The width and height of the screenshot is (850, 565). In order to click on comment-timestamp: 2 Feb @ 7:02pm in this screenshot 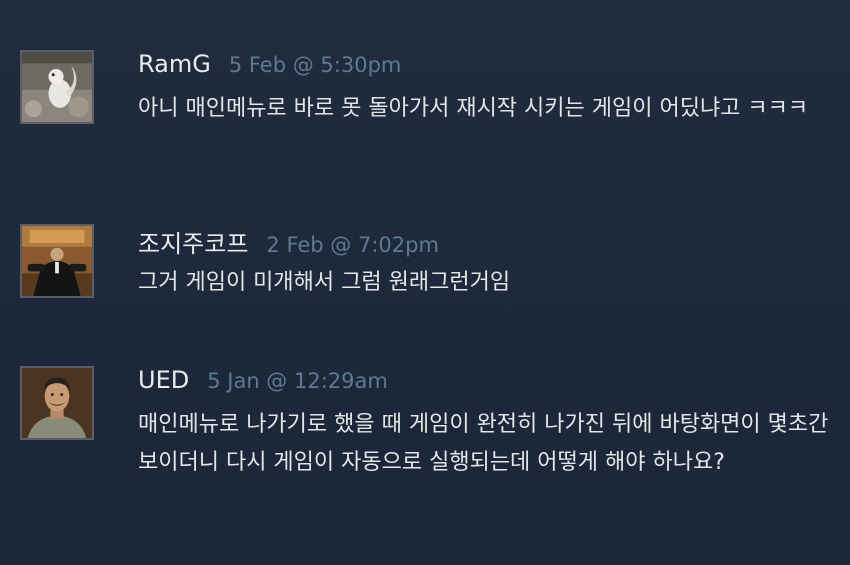, I will do `click(352, 245)`.